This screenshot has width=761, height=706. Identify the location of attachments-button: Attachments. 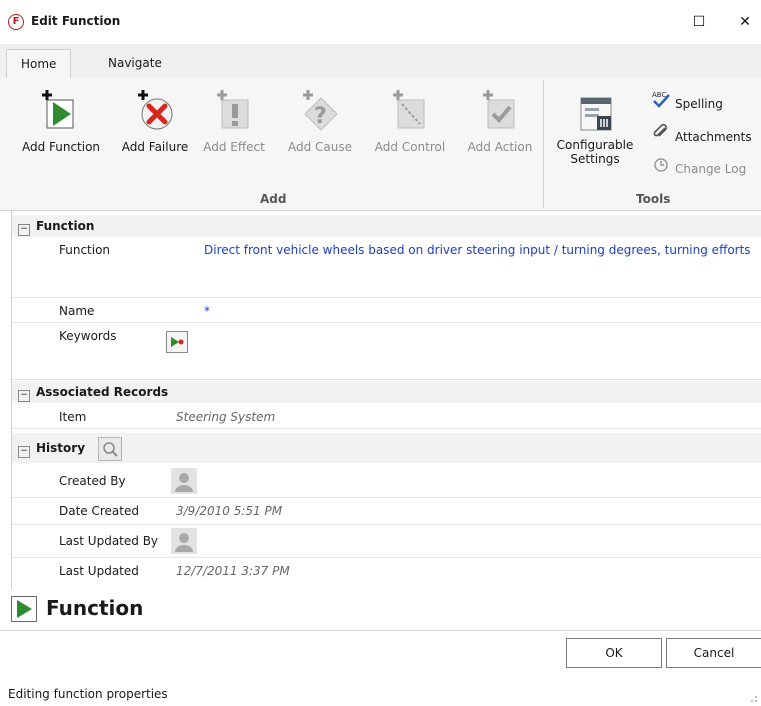
(701, 135).